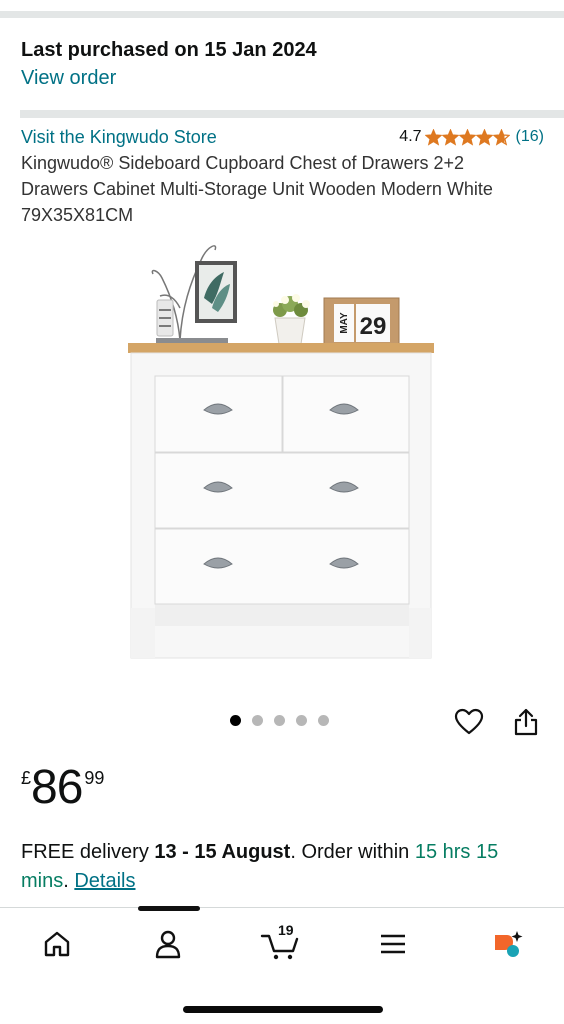 Image resolution: width=564 pixels, height=1024 pixels. What do you see at coordinates (169, 78) in the screenshot?
I see `view-order-link: View order` at bounding box center [169, 78].